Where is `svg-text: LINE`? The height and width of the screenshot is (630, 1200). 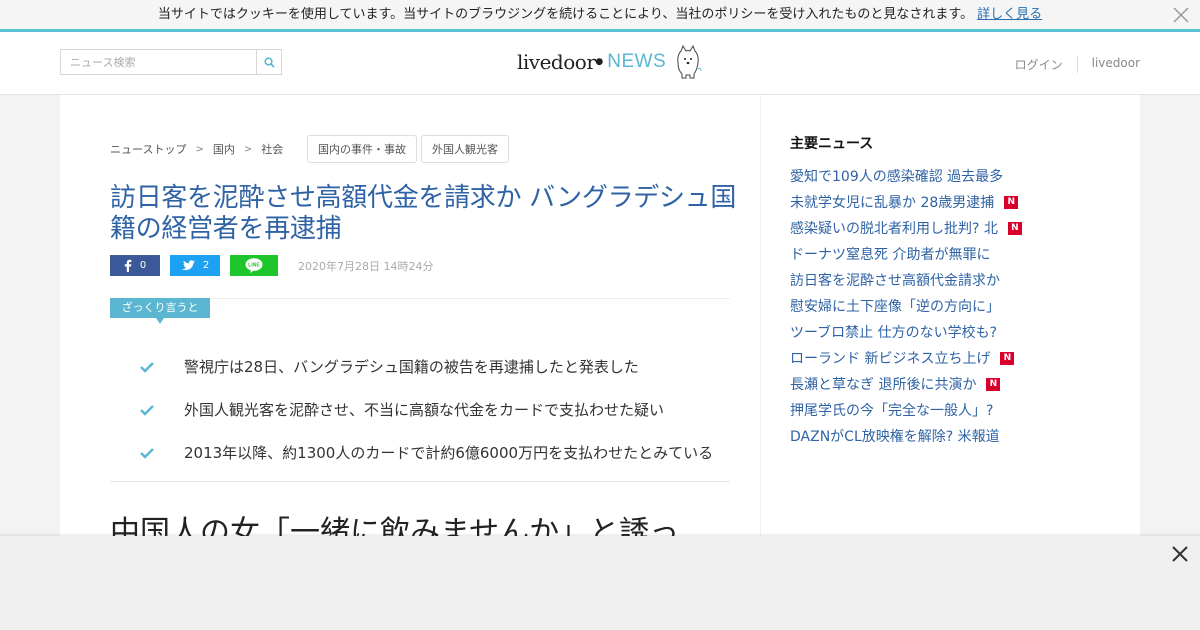
svg-text: LINE is located at coordinates (254, 266).